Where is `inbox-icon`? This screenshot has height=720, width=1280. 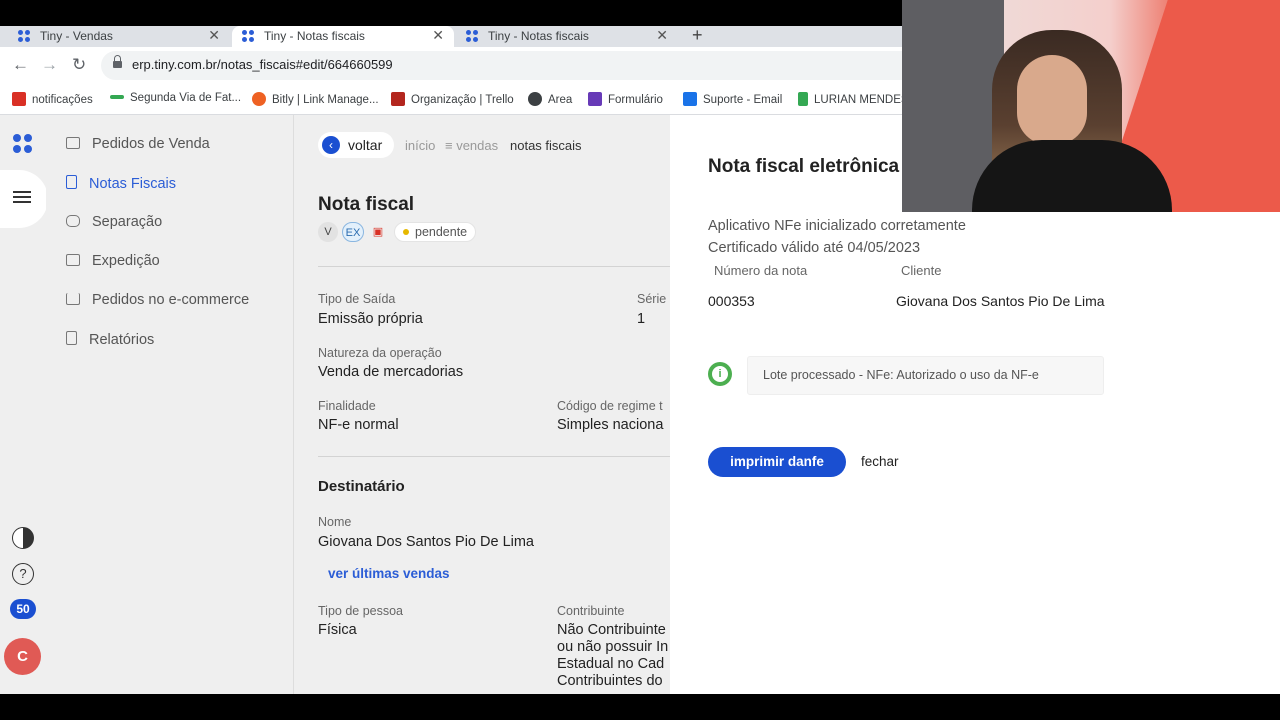 inbox-icon is located at coordinates (73, 143).